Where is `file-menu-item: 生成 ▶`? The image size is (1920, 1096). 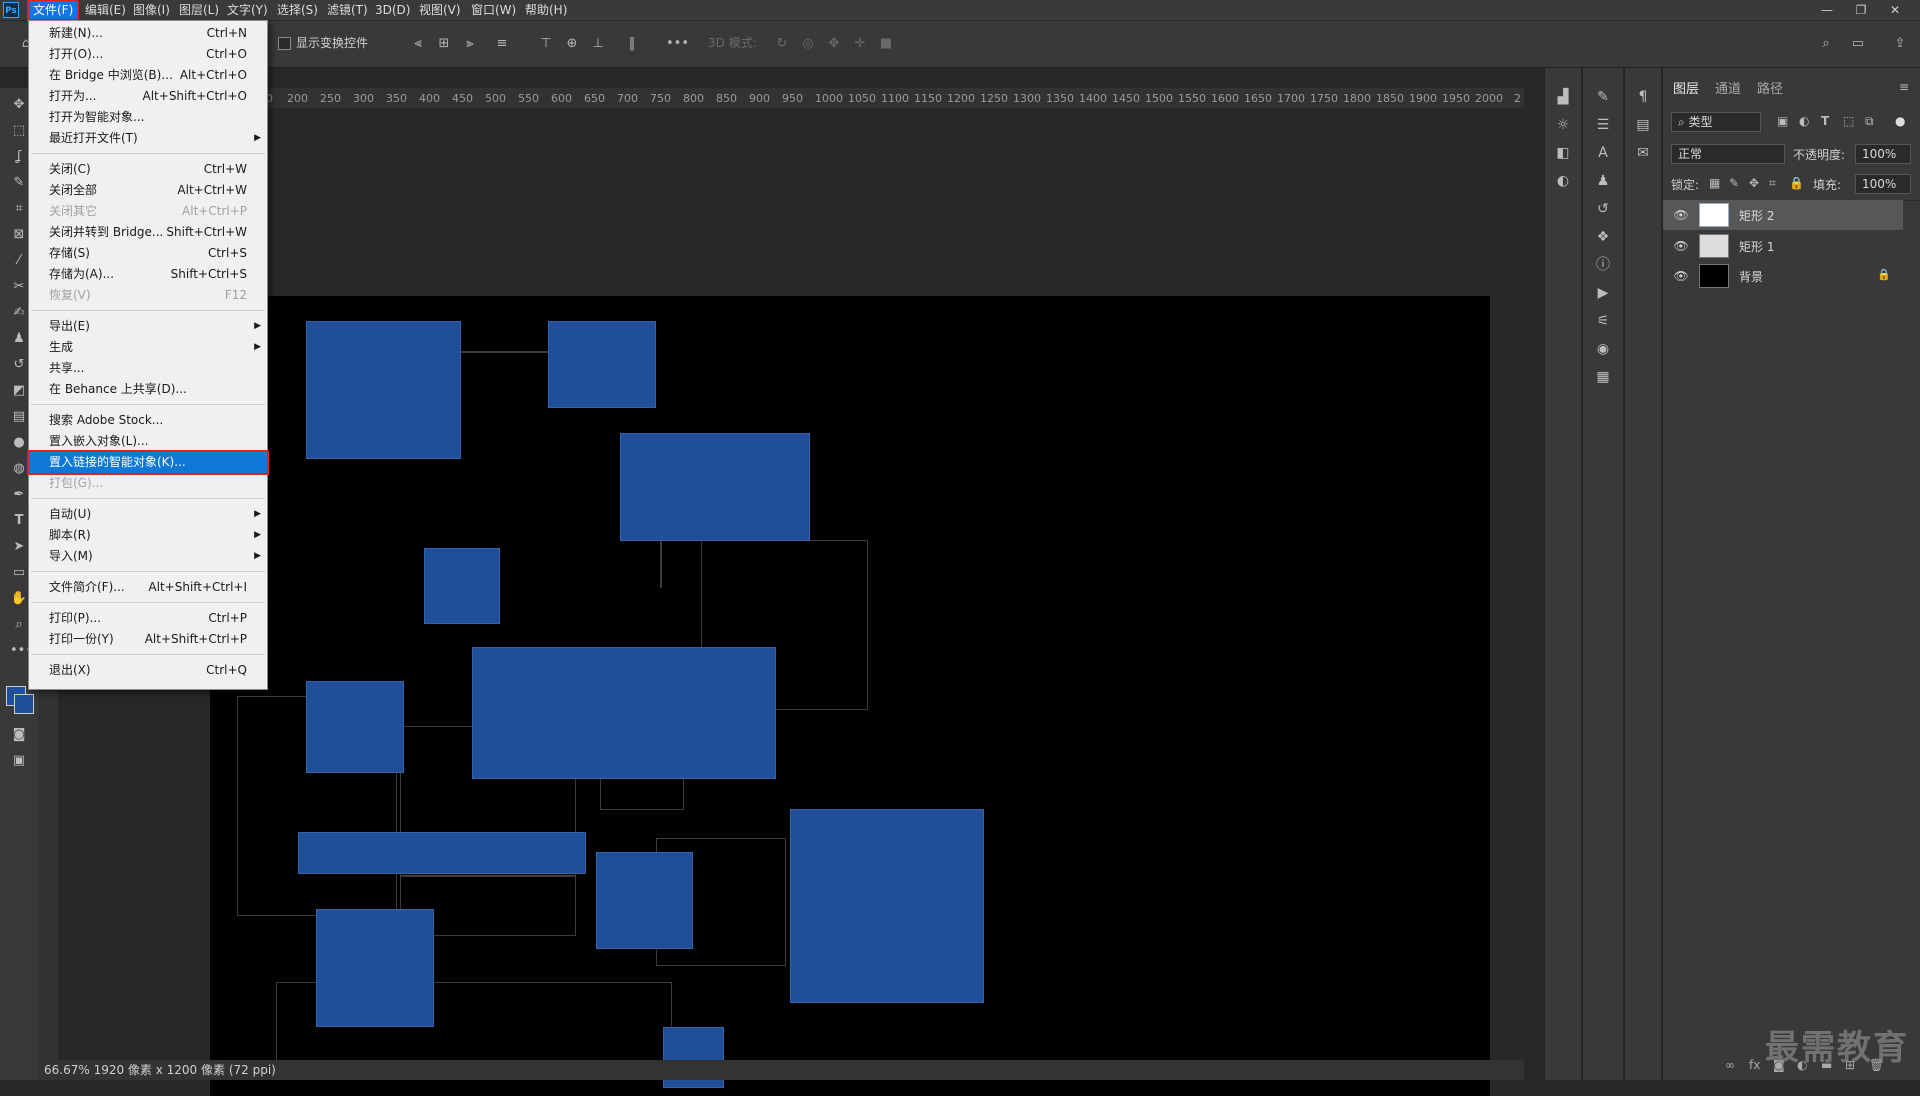
file-menu-item: 生成 ▶ is located at coordinates (148, 347).